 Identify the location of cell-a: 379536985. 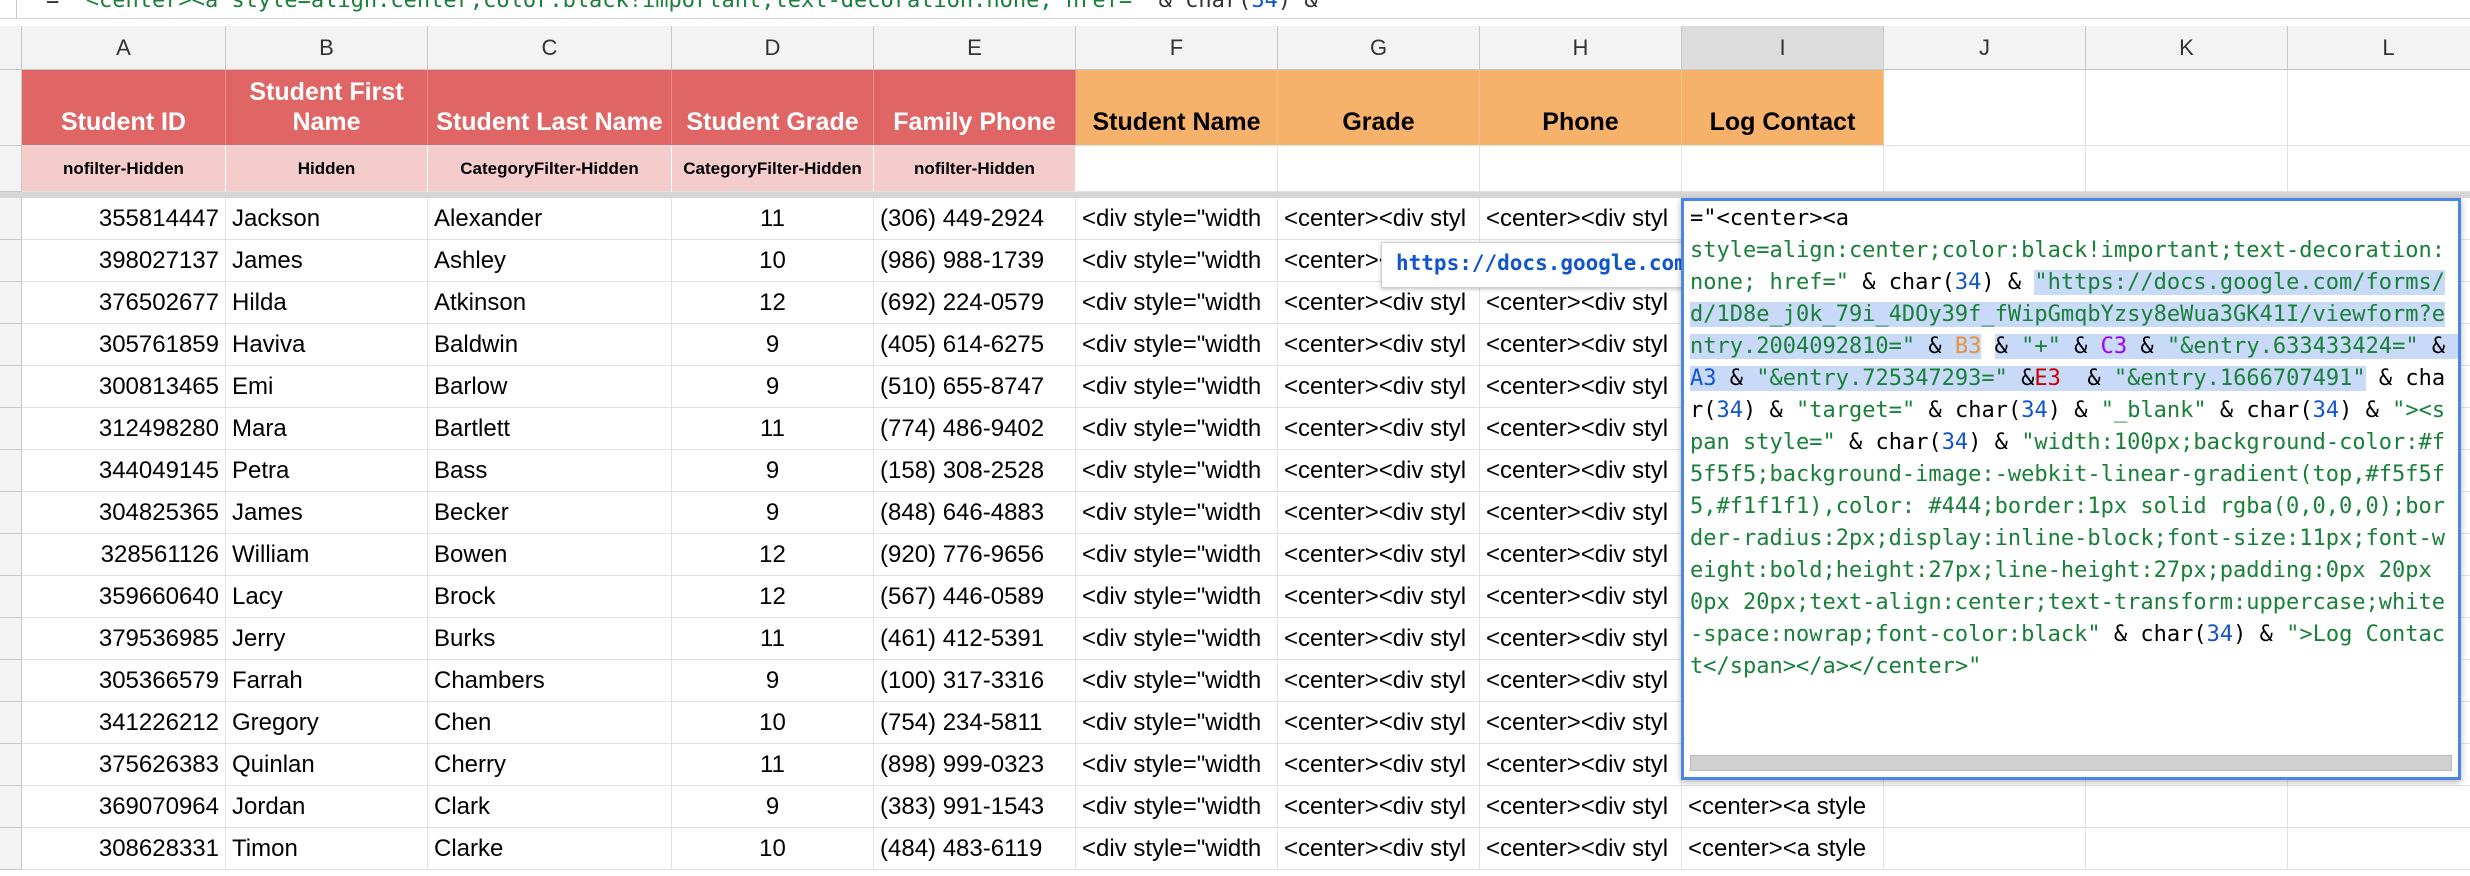
(124, 639).